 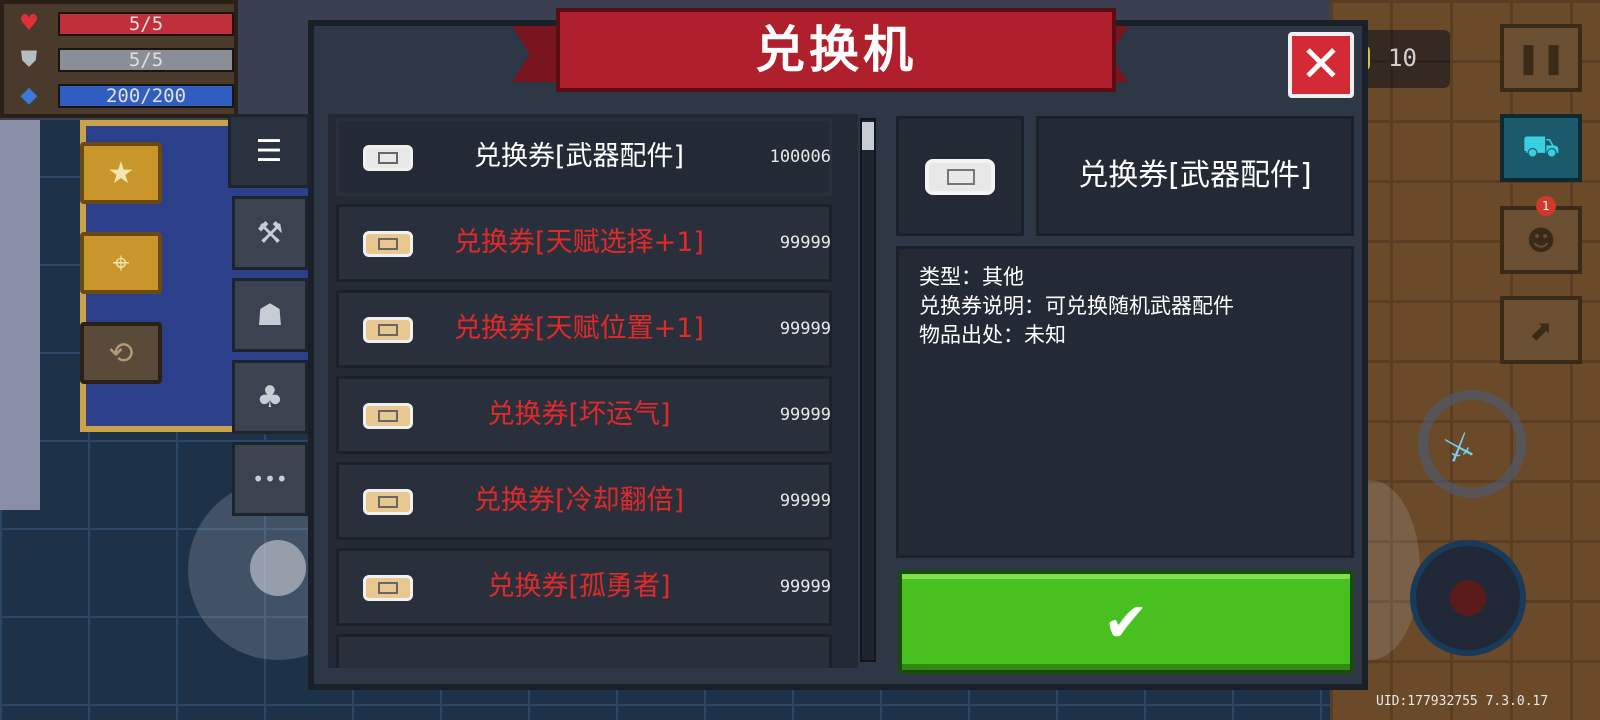 I want to click on confirm-exchange-button: ✔, so click(x=1126, y=622).